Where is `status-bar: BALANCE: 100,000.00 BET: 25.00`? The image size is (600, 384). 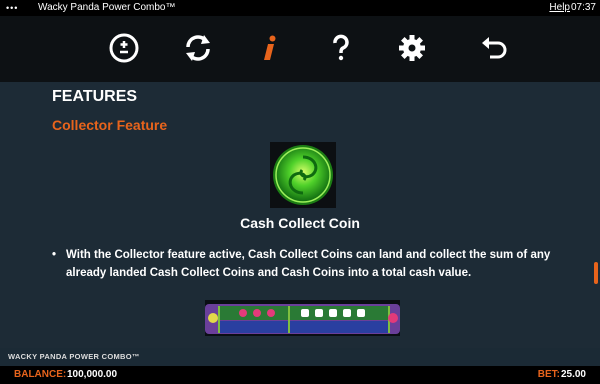
status-bar: BALANCE: 100,000.00 BET: 25.00 is located at coordinates (300, 375).